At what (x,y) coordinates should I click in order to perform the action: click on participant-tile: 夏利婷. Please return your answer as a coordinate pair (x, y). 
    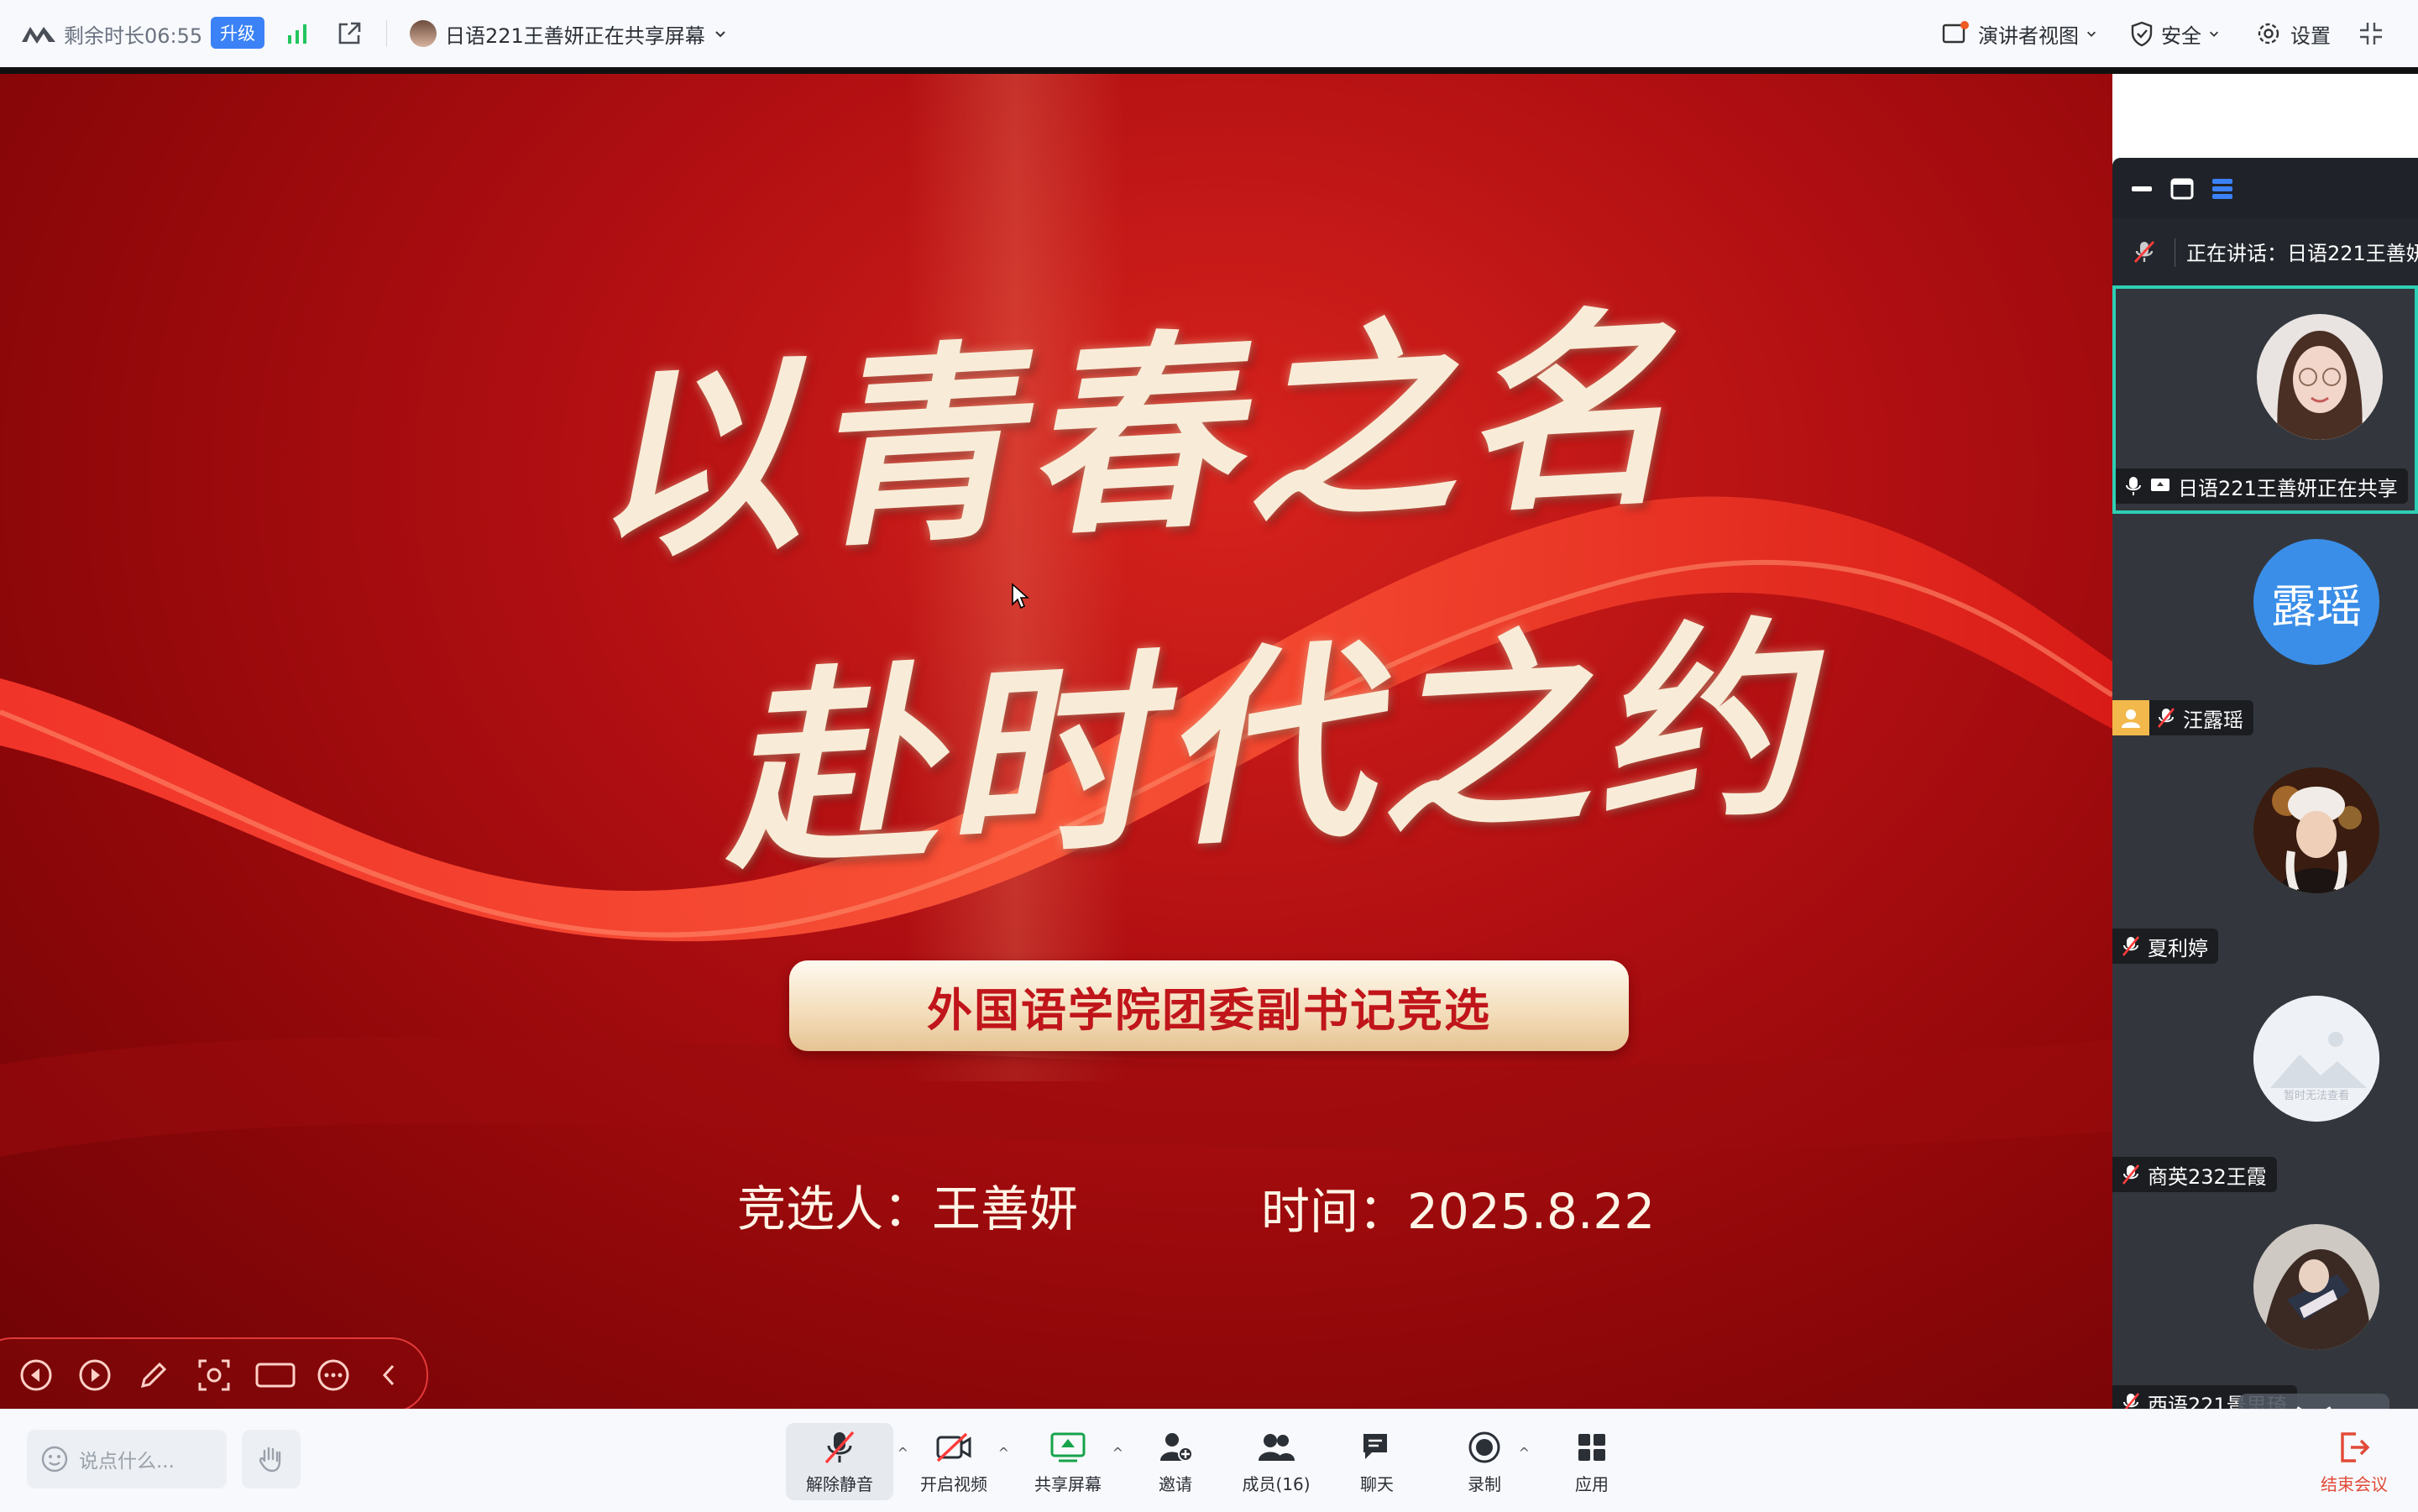
    Looking at the image, I should click on (2265, 858).